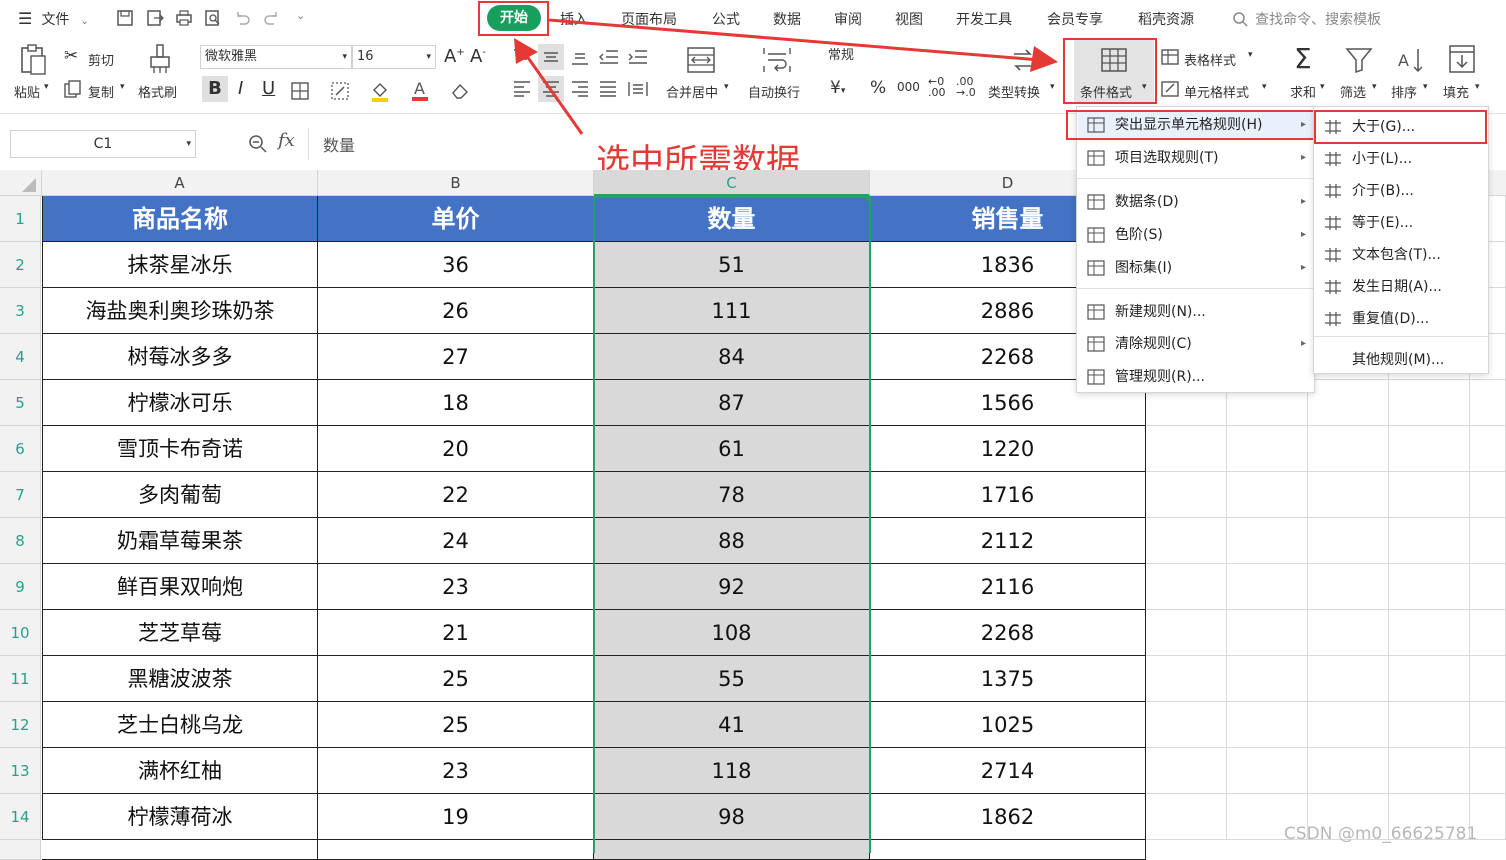 This screenshot has width=1506, height=860. What do you see at coordinates (456, 817) in the screenshot?
I see `table-cell: 19` at bounding box center [456, 817].